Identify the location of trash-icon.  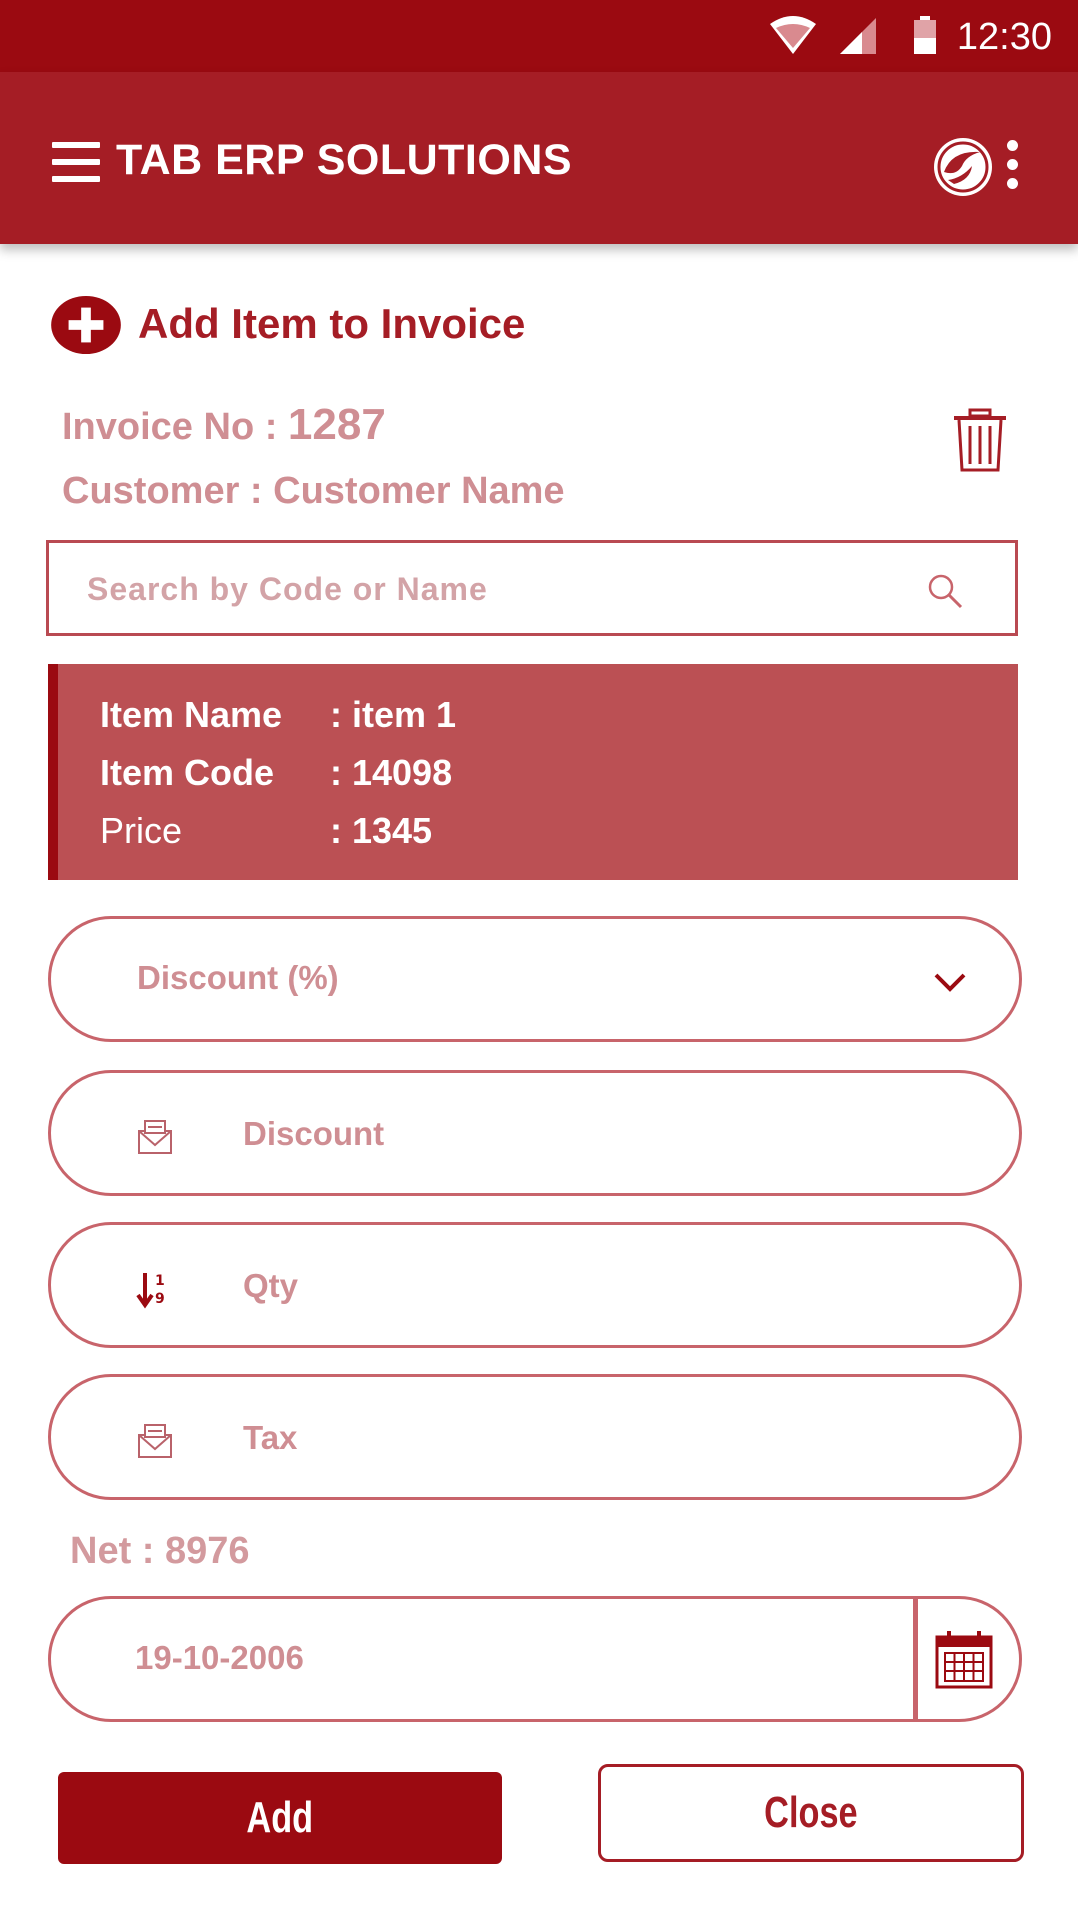
(980, 441).